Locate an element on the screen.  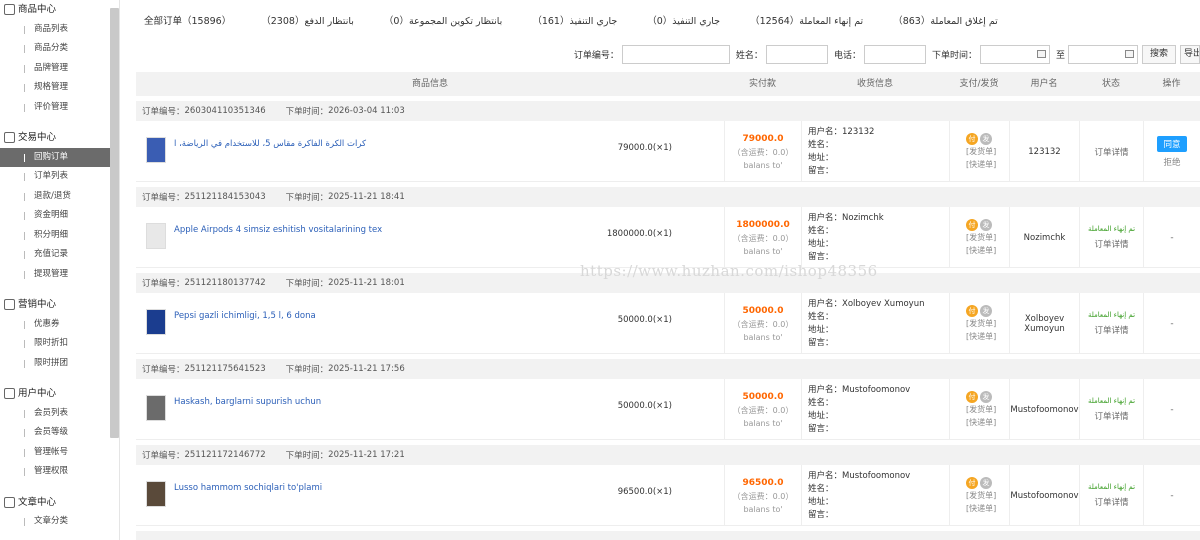
tab-order-status: جاري التنفيذ（161） is located at coordinates (574, 22).